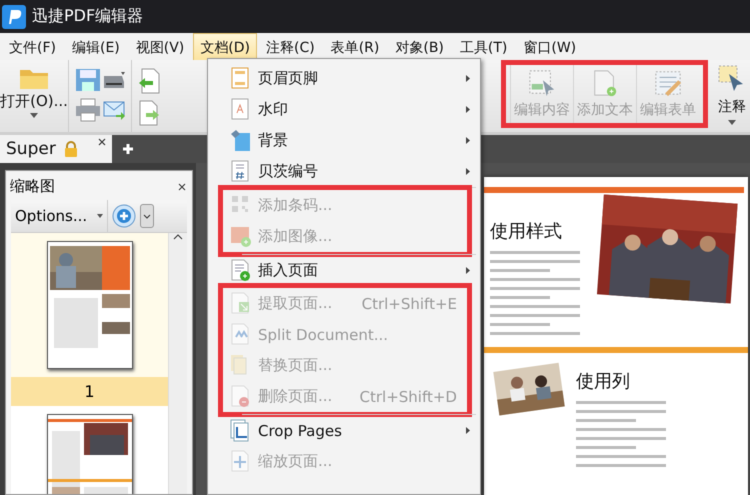 The width and height of the screenshot is (750, 495). What do you see at coordinates (88, 80) in the screenshot?
I see `save-icon` at bounding box center [88, 80].